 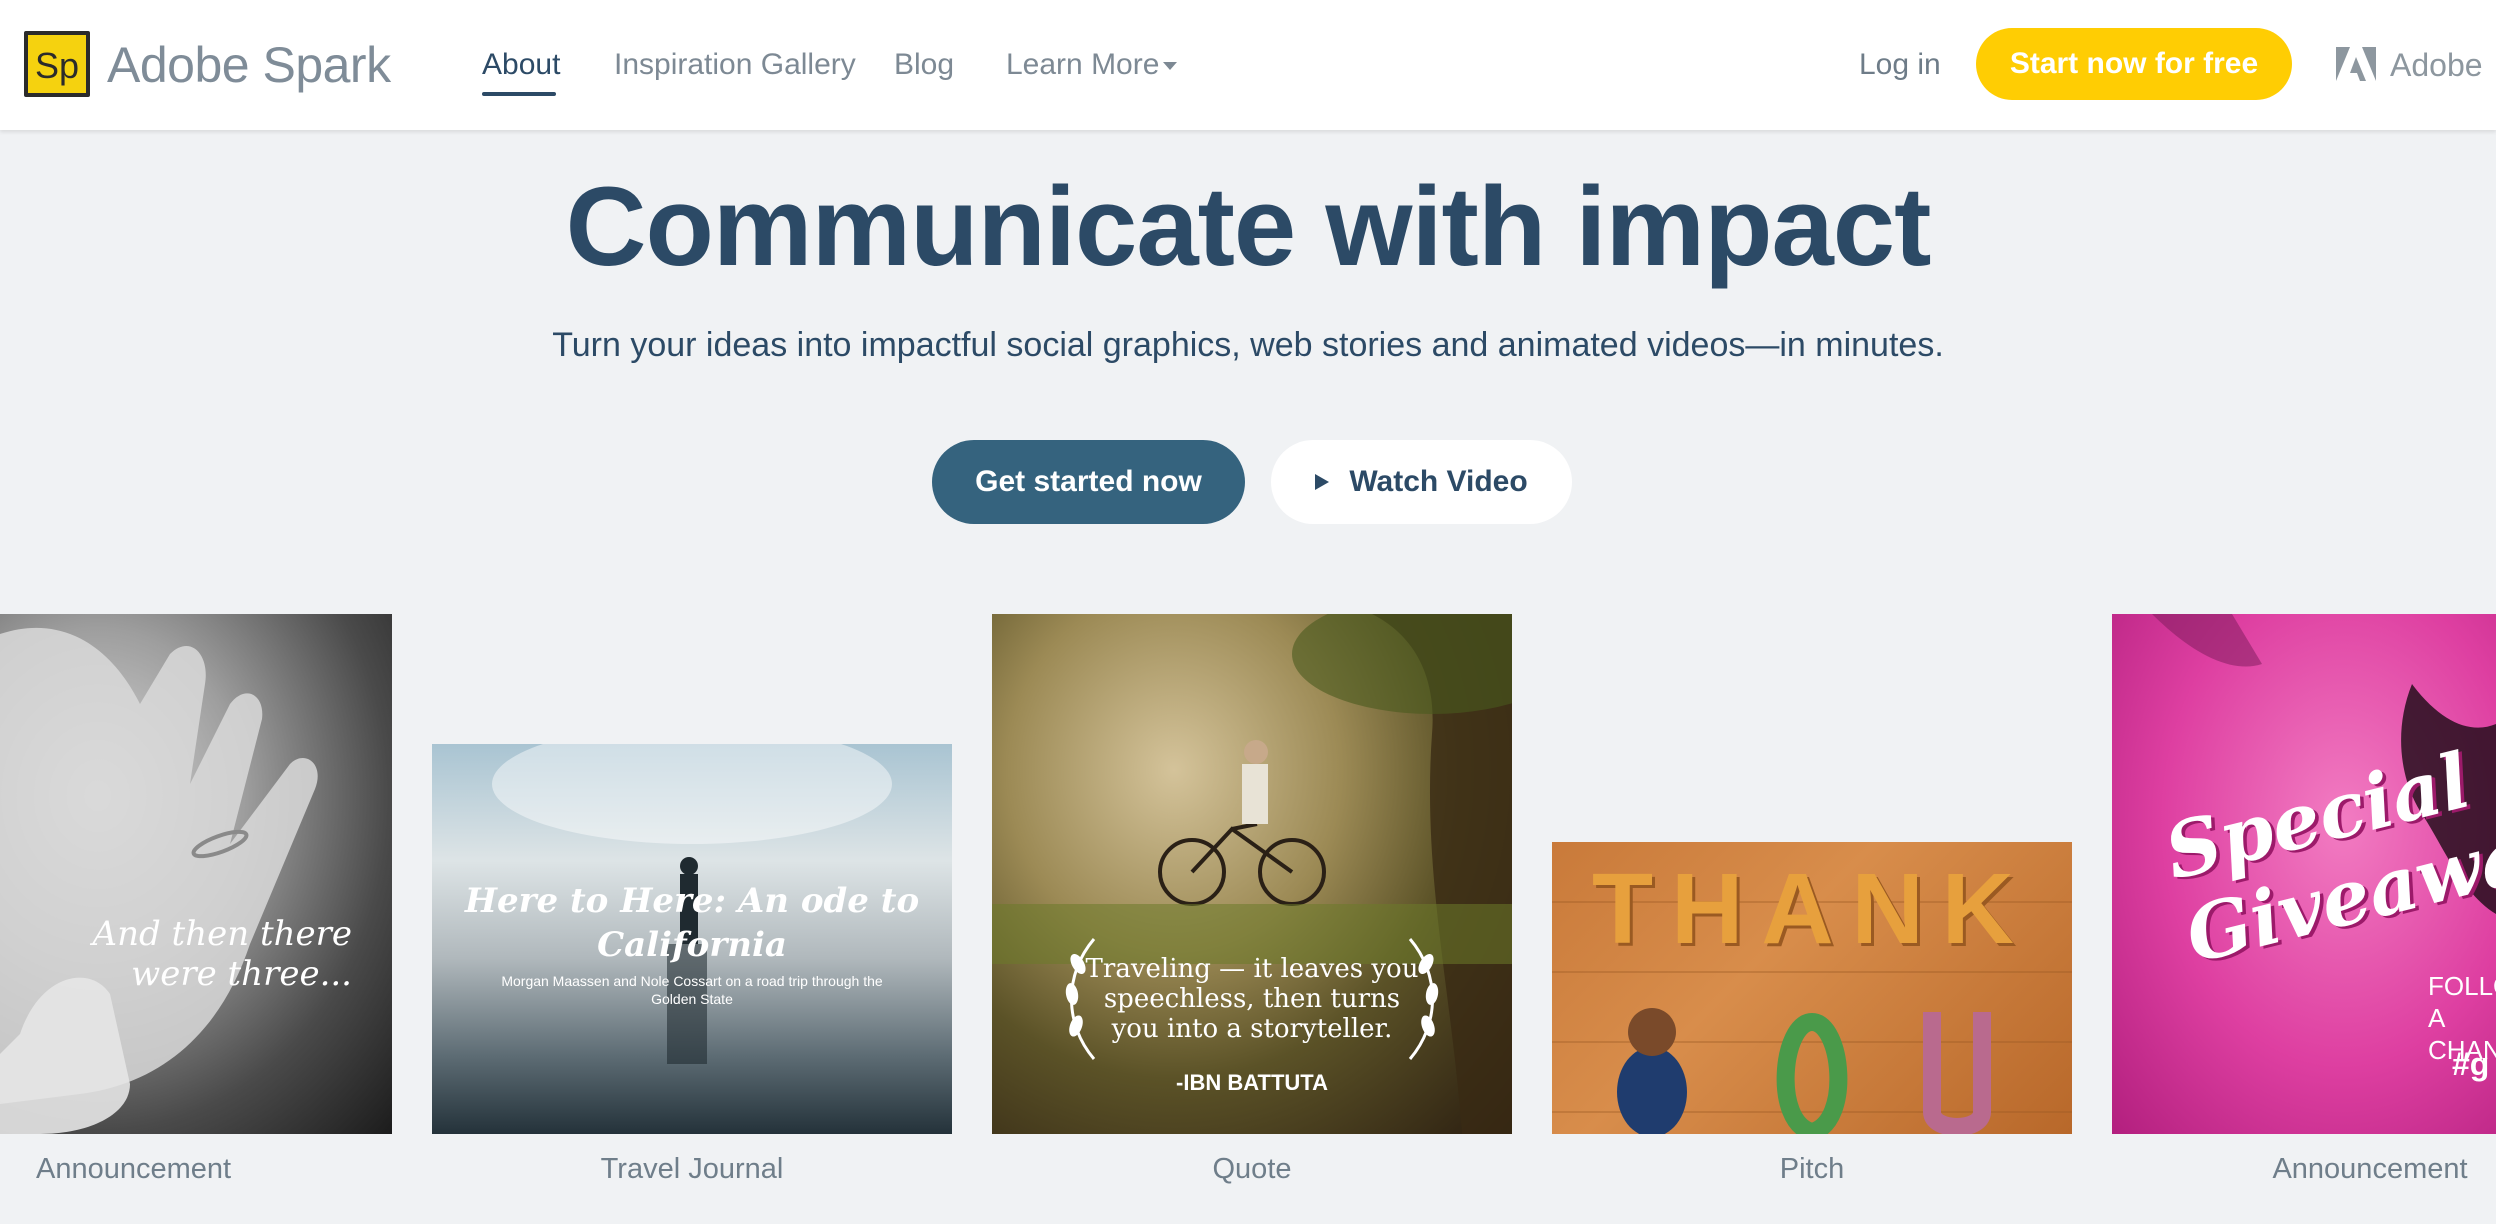 What do you see at coordinates (2304, 874) in the screenshot?
I see `card-giveaway-image: Special Giveawa FOLLOW A CHAN #g` at bounding box center [2304, 874].